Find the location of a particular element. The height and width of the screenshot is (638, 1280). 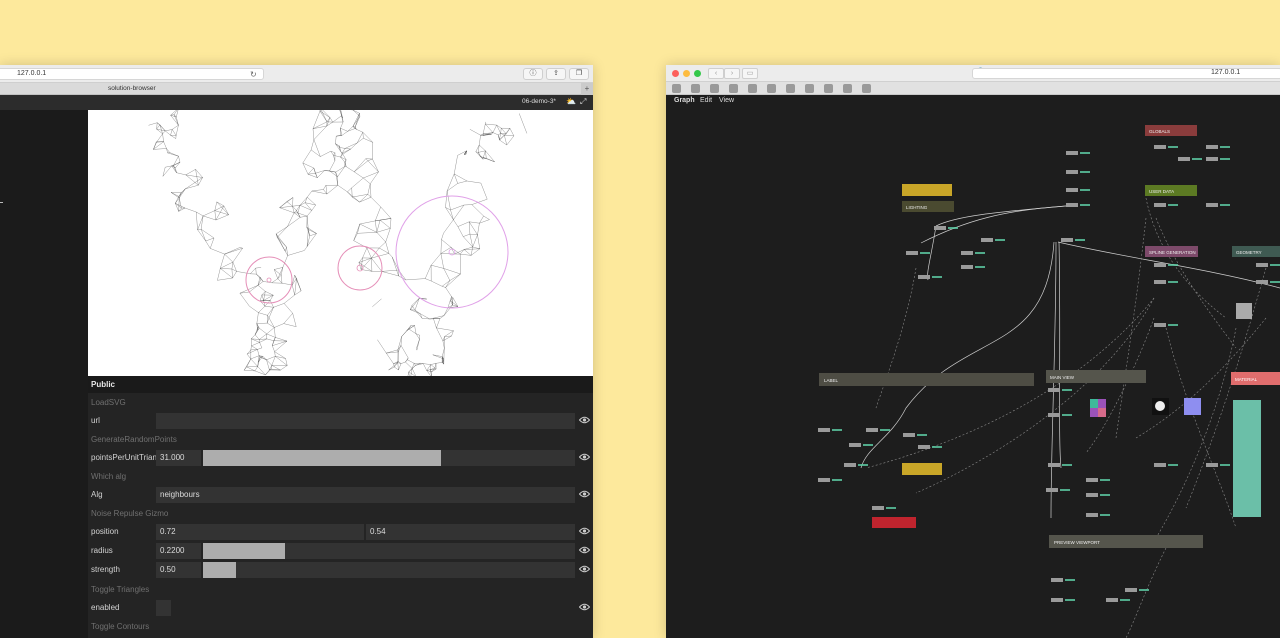

minimize-icon is located at coordinates (686, 73).